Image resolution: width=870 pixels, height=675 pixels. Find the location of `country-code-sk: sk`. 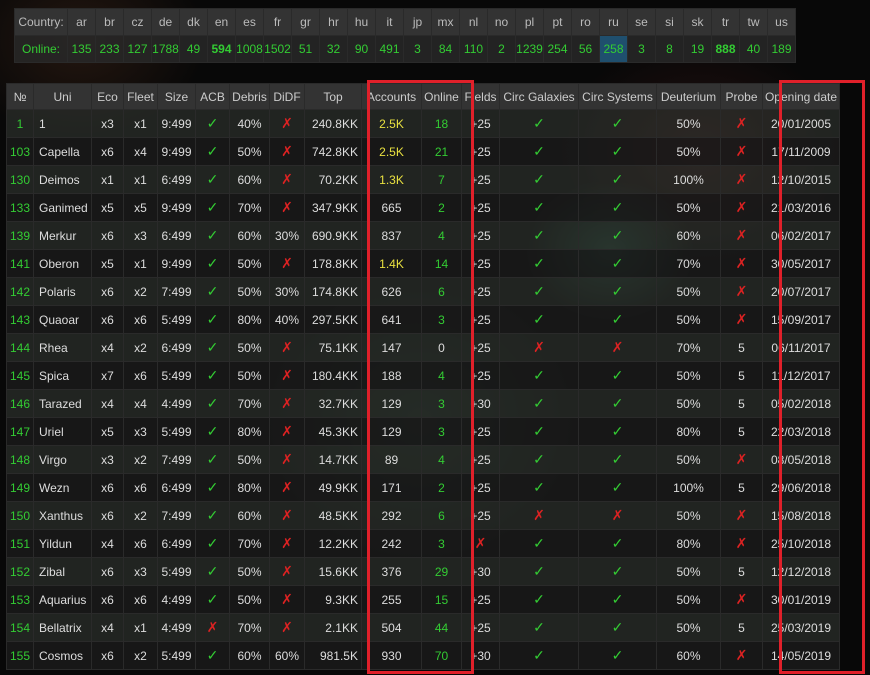

country-code-sk: sk is located at coordinates (697, 22).